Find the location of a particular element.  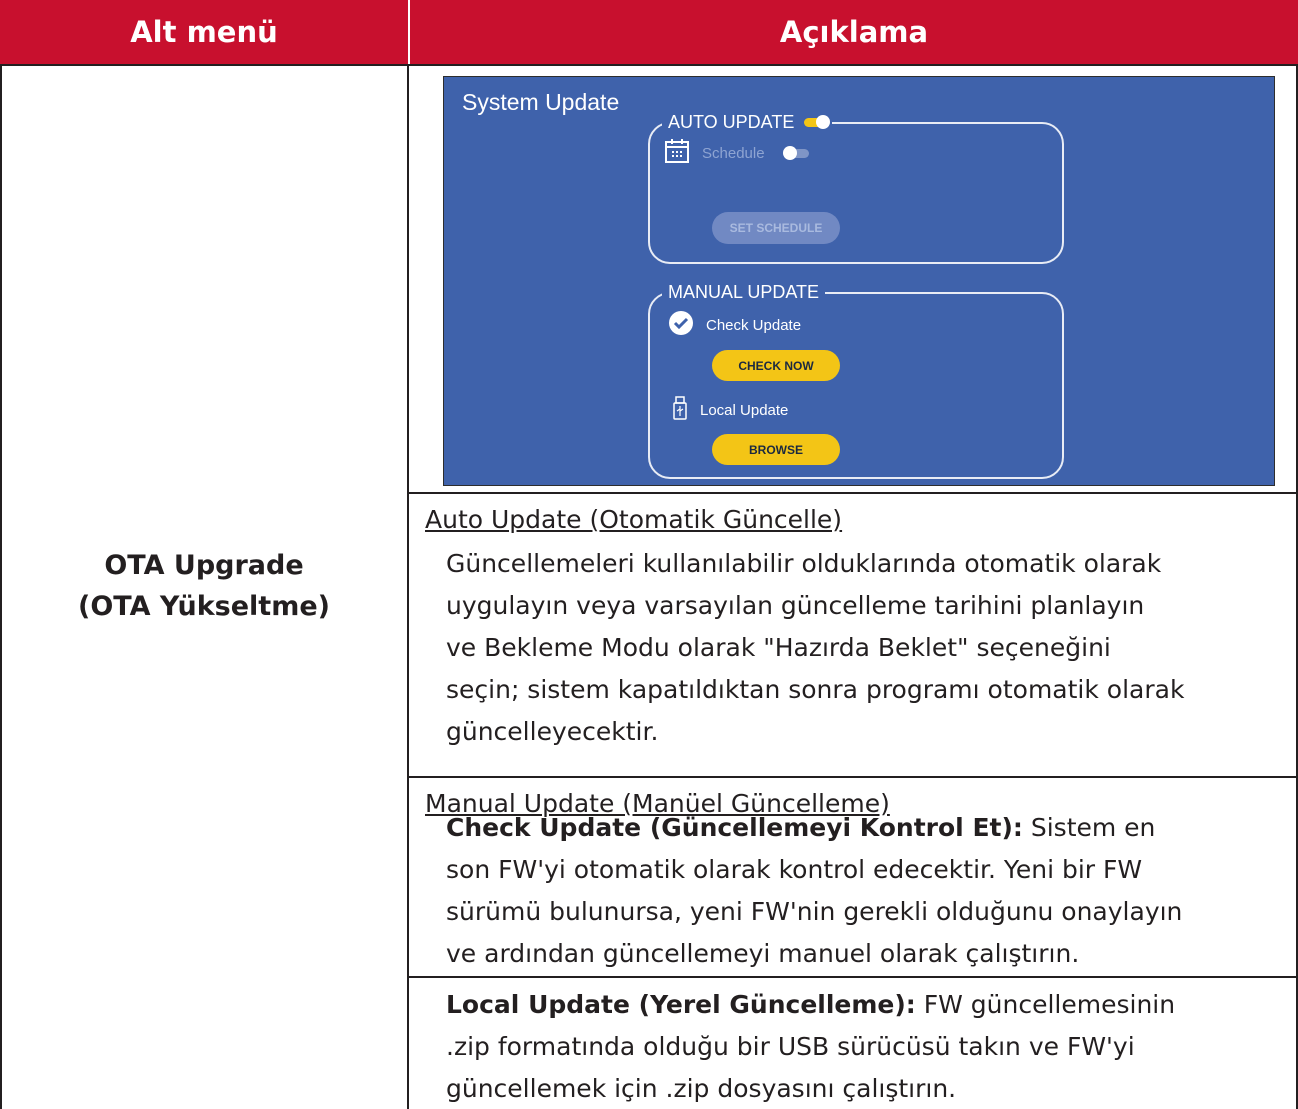

check-now-button: CHECK NOW is located at coordinates (776, 365).